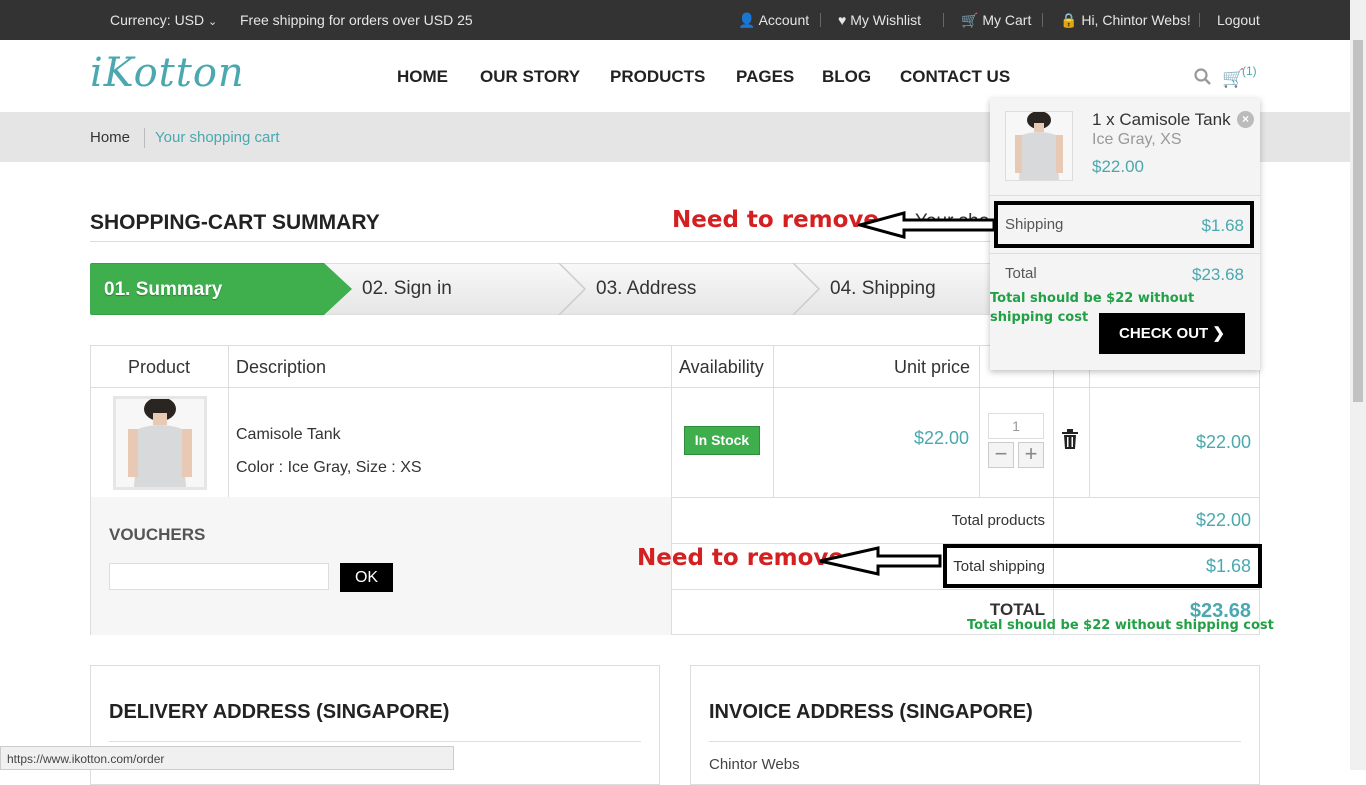  Describe the element at coordinates (722, 440) in the screenshot. I see `in-stock-badge: In Stock` at that location.